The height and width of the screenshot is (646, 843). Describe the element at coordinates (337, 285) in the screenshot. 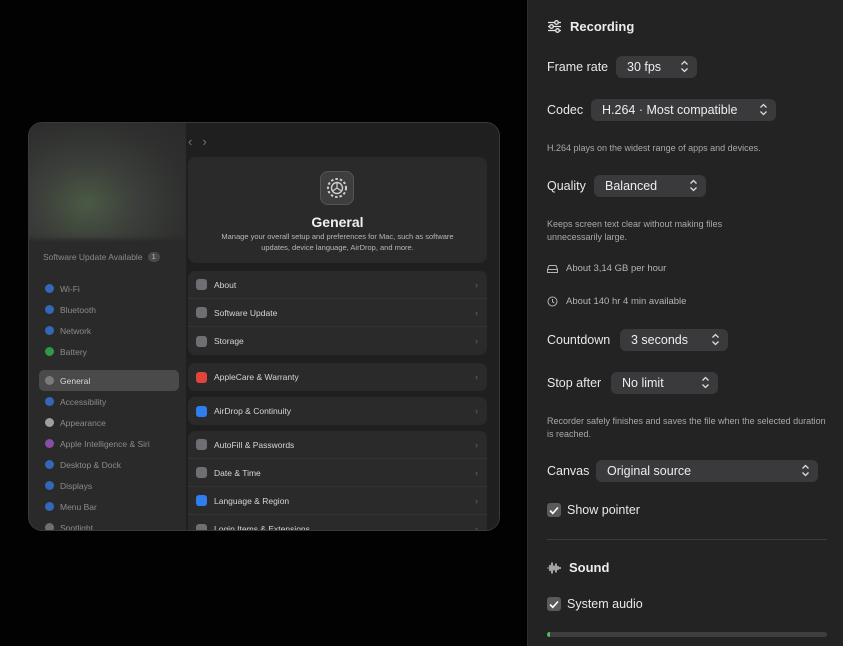

I see `settings-row-about: About ›` at that location.